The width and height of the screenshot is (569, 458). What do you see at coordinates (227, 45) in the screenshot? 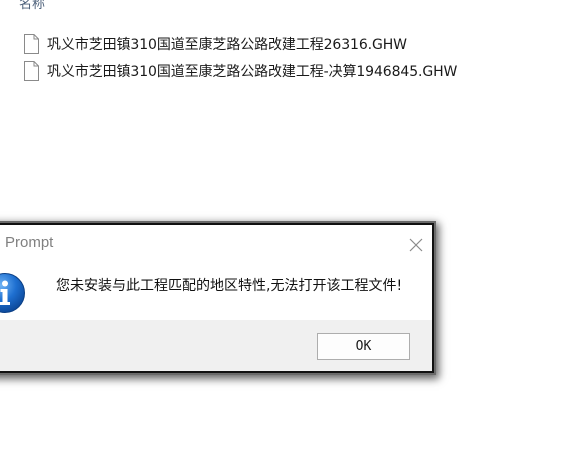
I see `file-name: 巩义市芝田镇310国道至康芝路公路改建工程26316.GHW` at bounding box center [227, 45].